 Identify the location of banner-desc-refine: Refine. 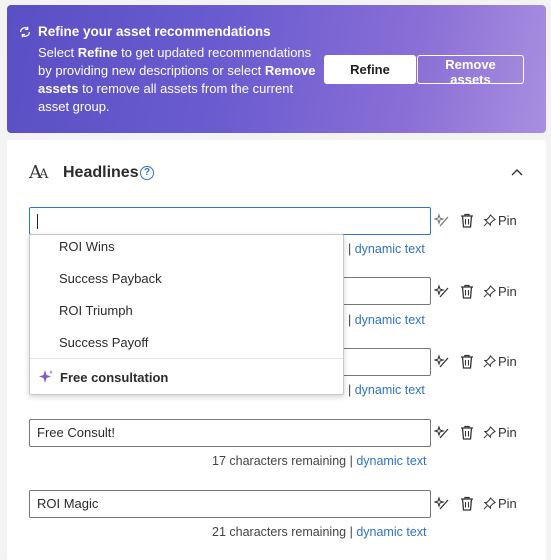
(97, 52).